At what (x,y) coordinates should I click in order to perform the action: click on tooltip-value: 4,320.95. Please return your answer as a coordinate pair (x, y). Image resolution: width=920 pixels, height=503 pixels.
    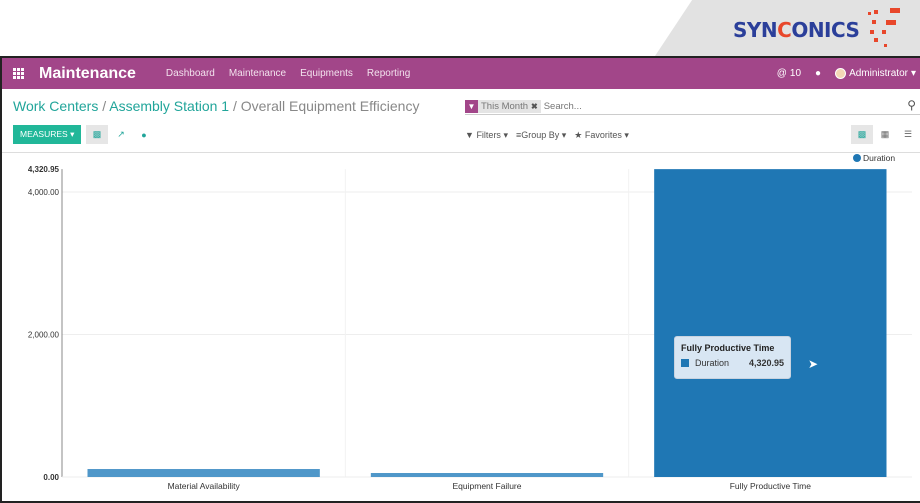
    Looking at the image, I should click on (766, 363).